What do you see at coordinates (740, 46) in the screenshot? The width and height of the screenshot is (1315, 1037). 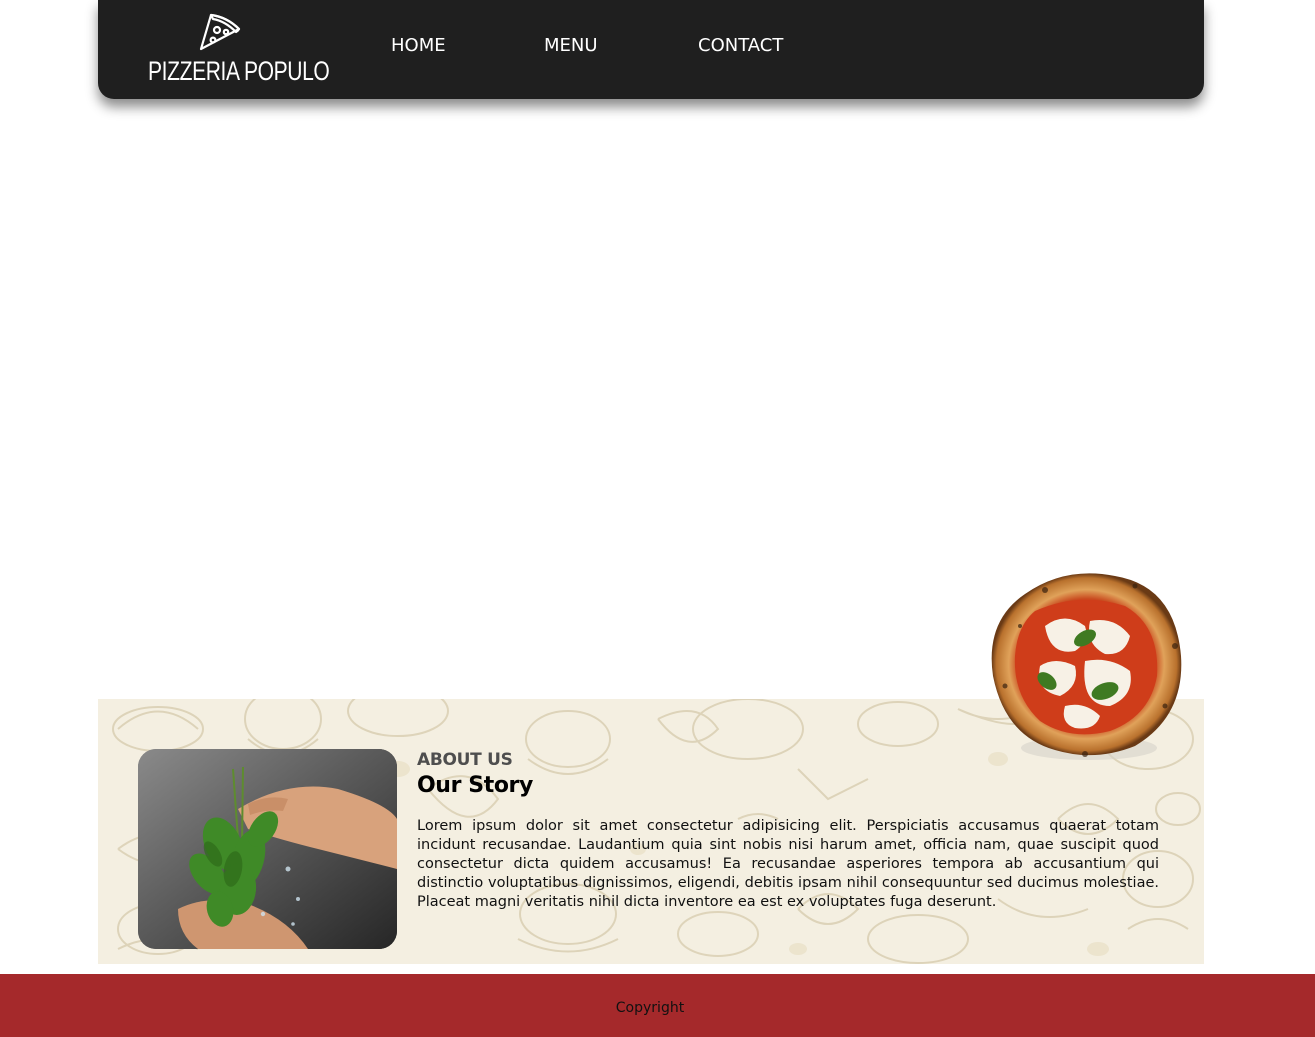 I see `nav-contact-link: CONTACT` at bounding box center [740, 46].